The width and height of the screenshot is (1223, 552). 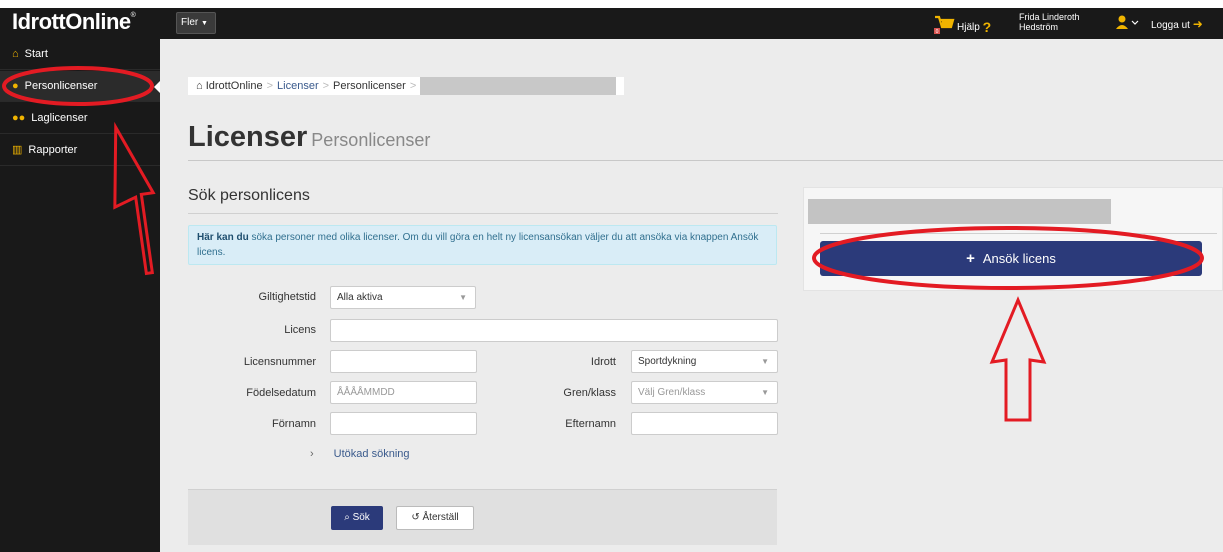 What do you see at coordinates (482, 517) in the screenshot?
I see `form-actions: ⌕ Sök ↺ Återställ` at bounding box center [482, 517].